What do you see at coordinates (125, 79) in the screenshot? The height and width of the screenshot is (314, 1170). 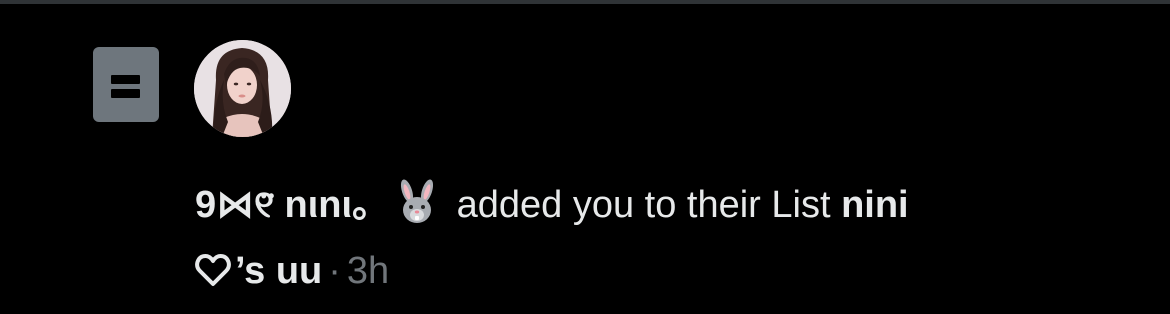 I see `list-icon-bar-top` at bounding box center [125, 79].